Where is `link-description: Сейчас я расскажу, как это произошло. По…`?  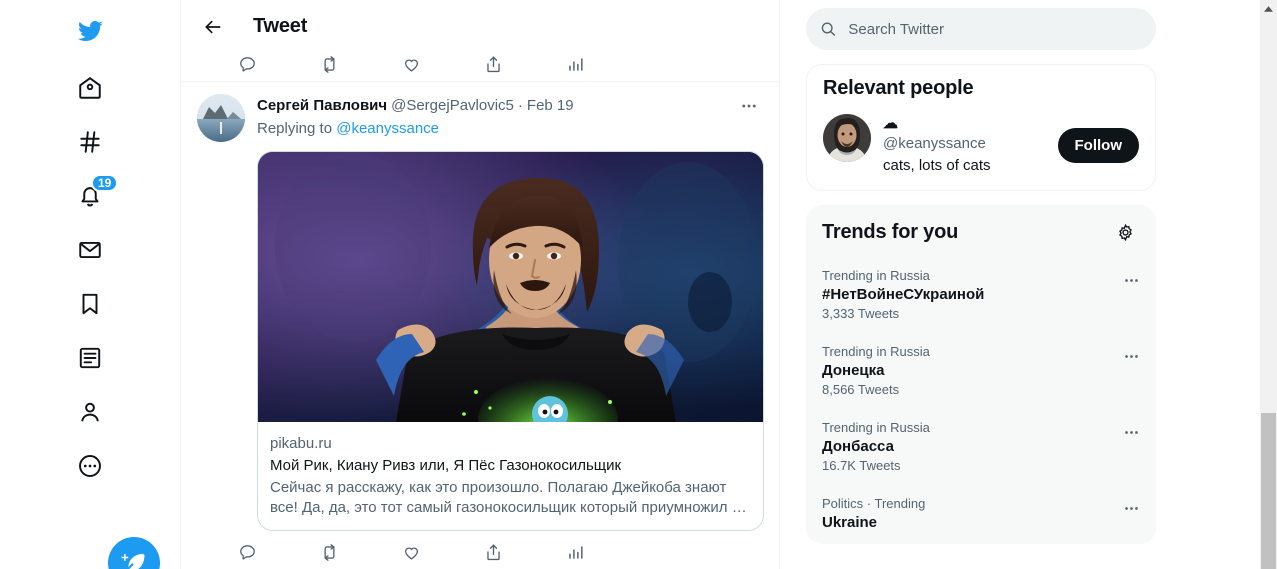
link-description: Сейчас я расскажу, как это произошло. По… is located at coordinates (508, 497).